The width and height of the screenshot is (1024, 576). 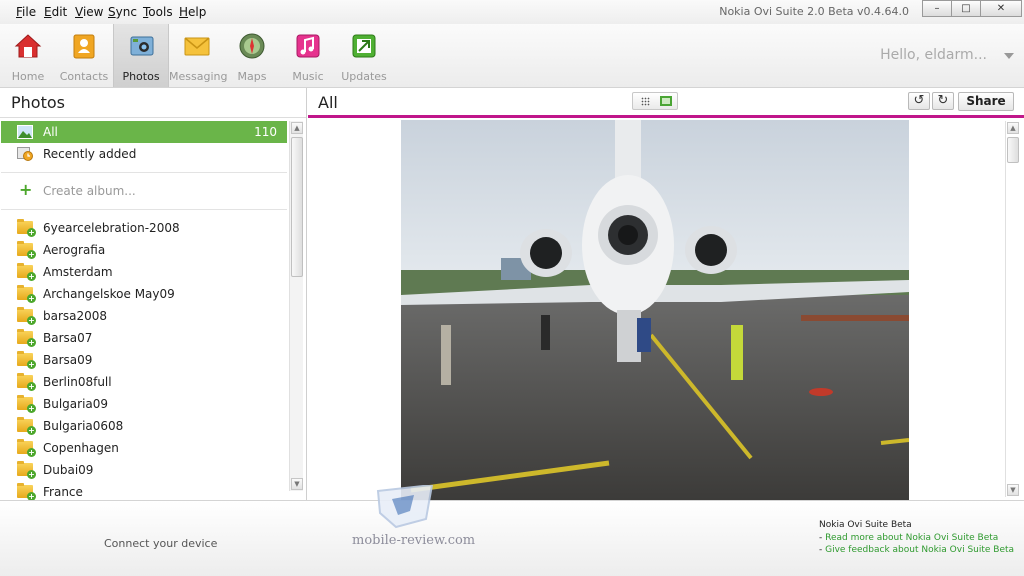 What do you see at coordinates (328, 102) in the screenshot?
I see `view-title: All` at bounding box center [328, 102].